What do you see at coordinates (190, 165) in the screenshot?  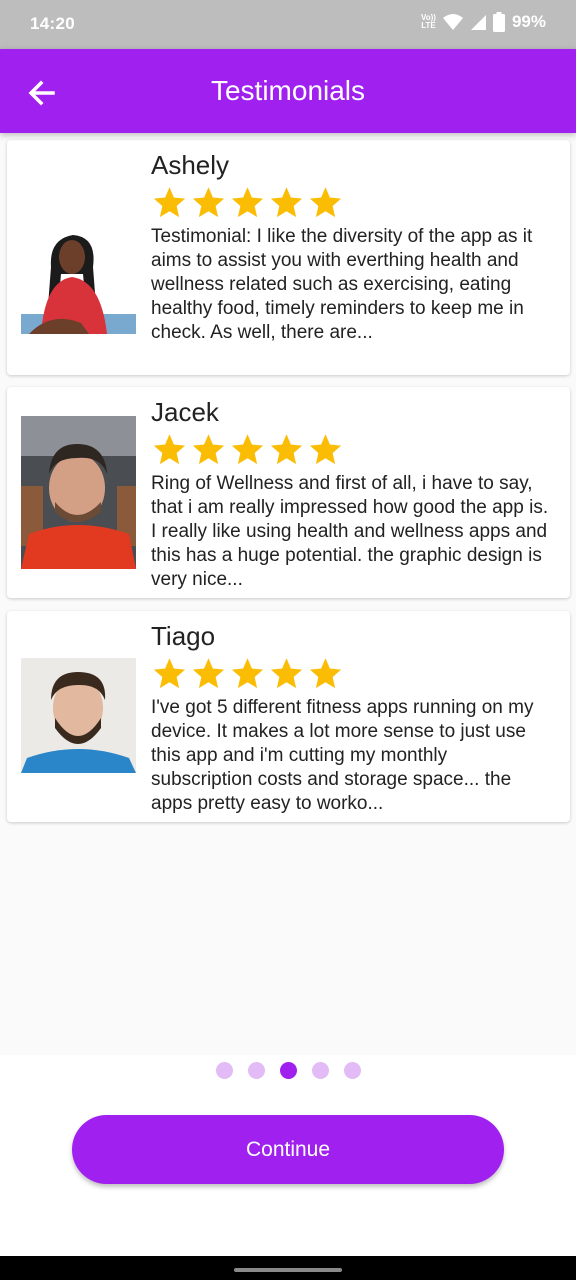 I see `testimonial-name: Ashely` at bounding box center [190, 165].